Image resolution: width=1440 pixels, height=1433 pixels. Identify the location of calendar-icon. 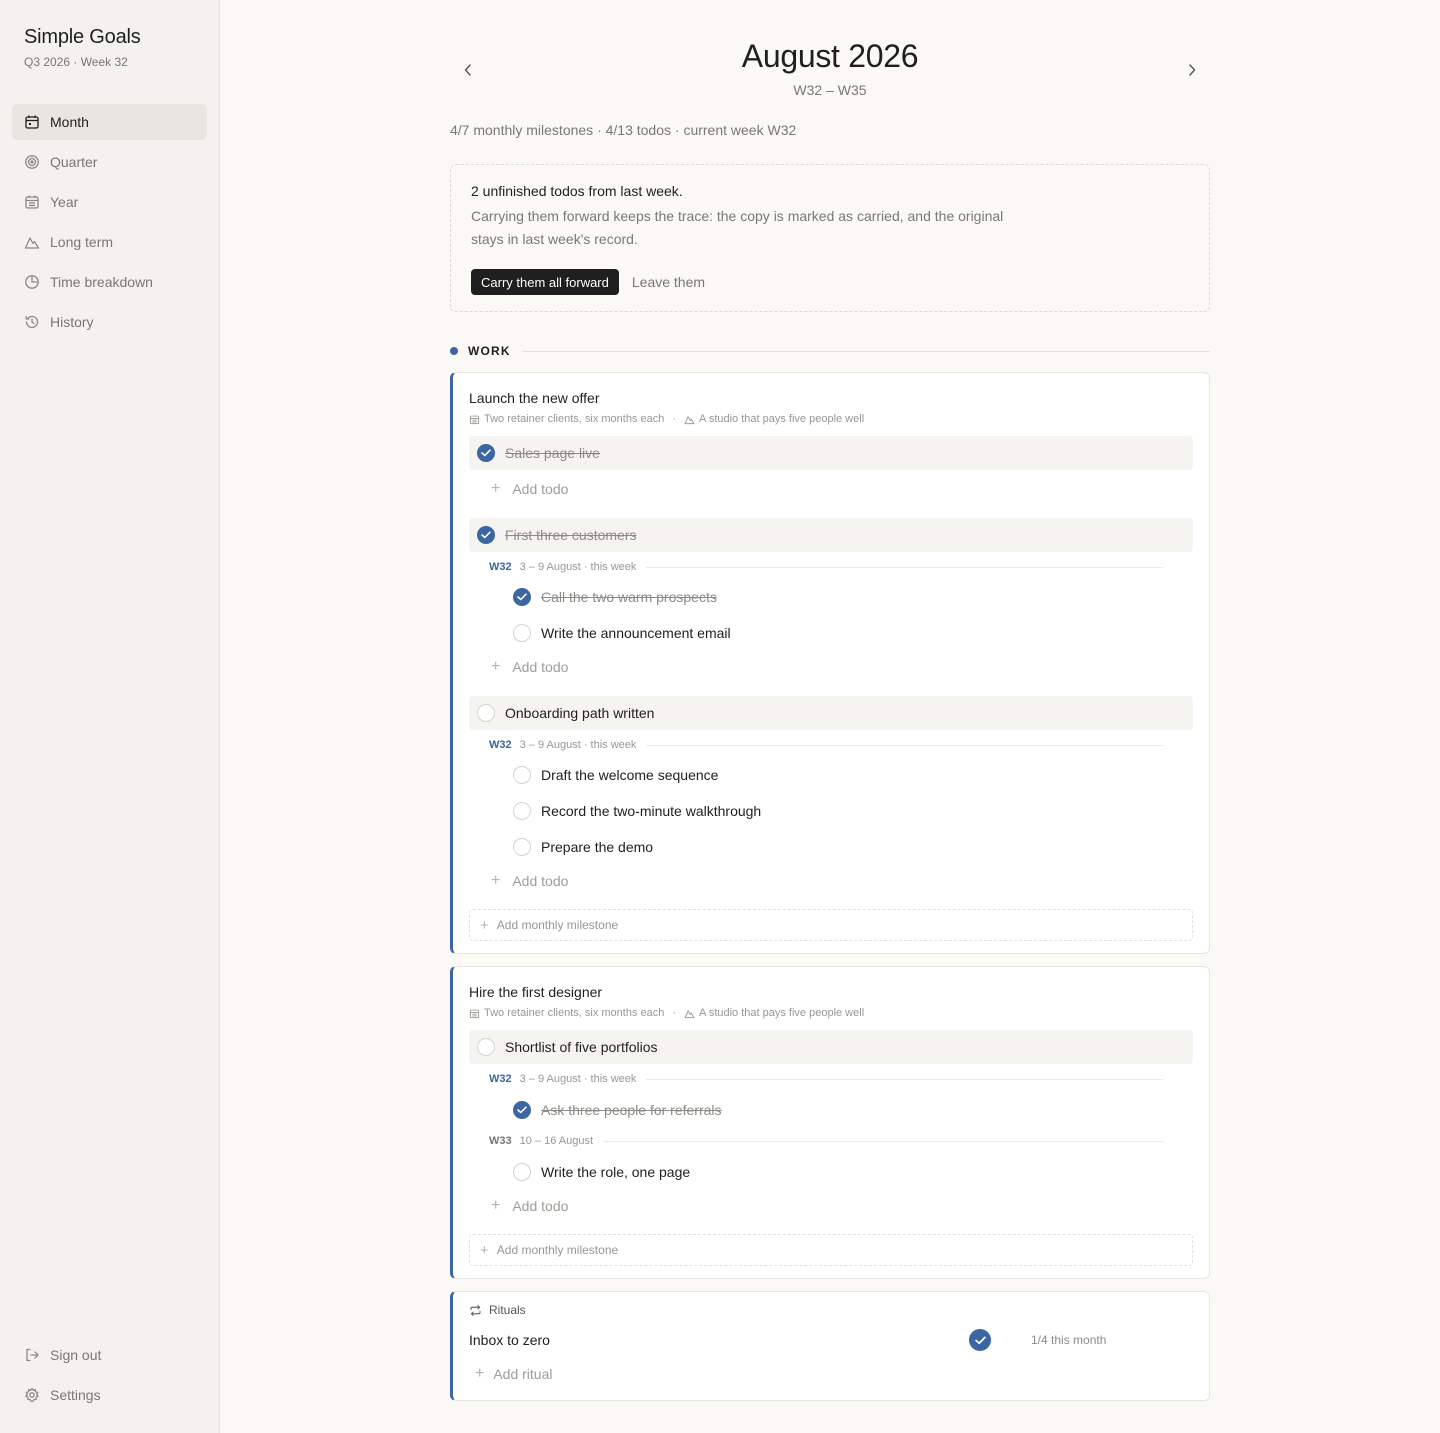
(32, 122).